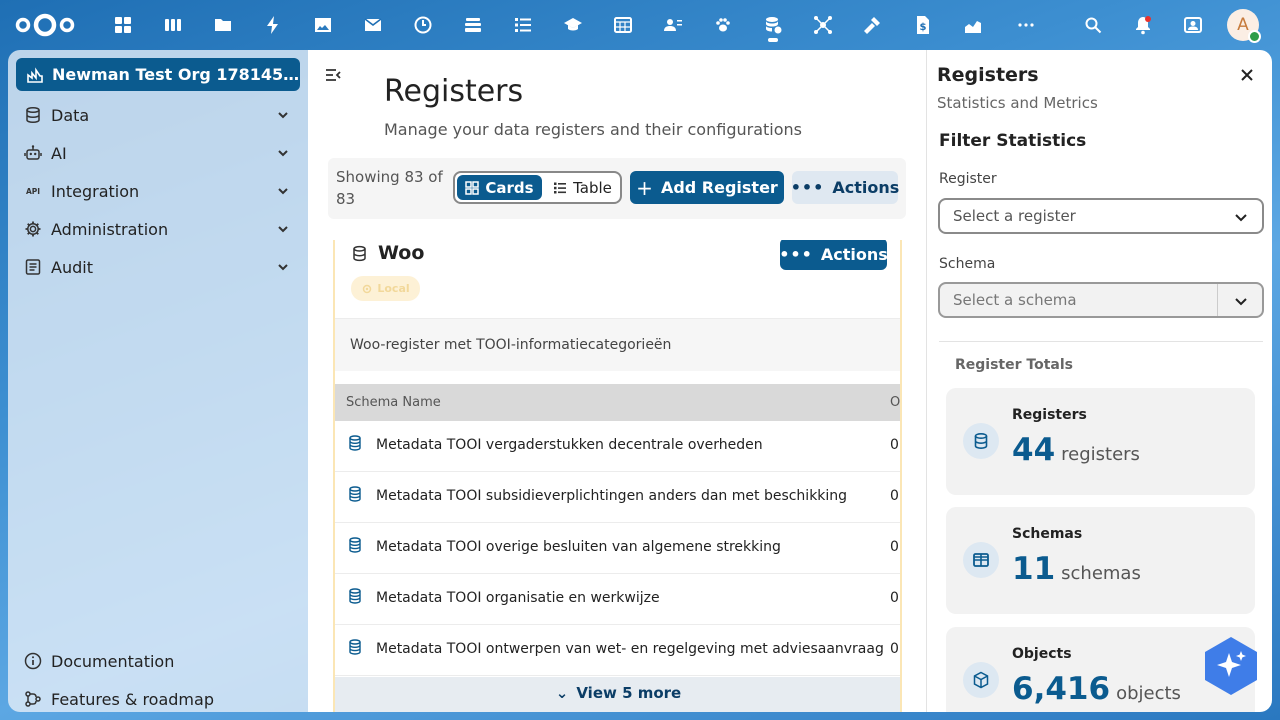 The height and width of the screenshot is (720, 1280). I want to click on view-more-label: View 5 more, so click(629, 693).